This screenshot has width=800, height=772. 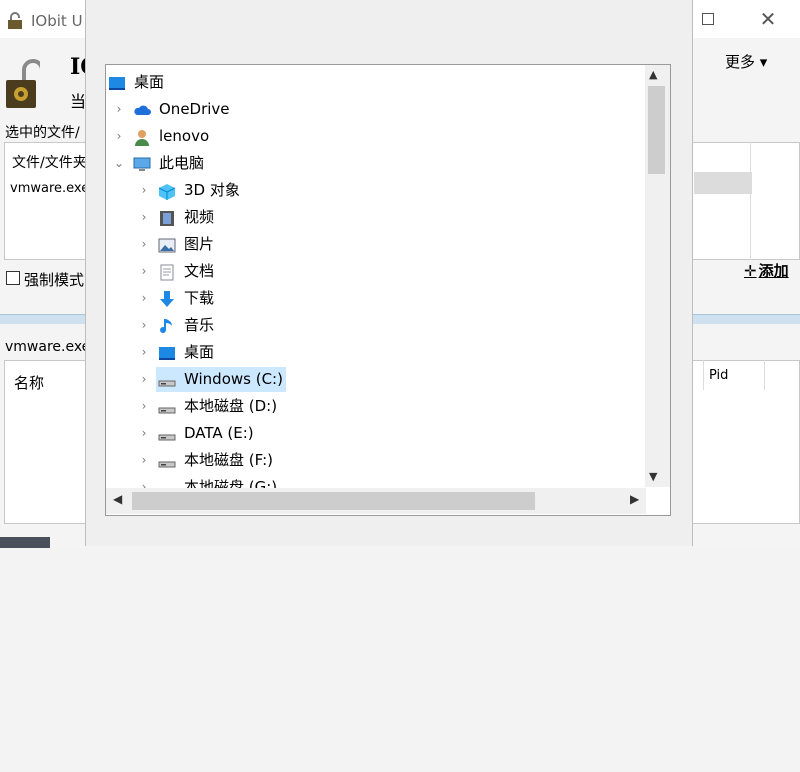 What do you see at coordinates (194, 109) in the screenshot?
I see `tree-row-label: OneDrive` at bounding box center [194, 109].